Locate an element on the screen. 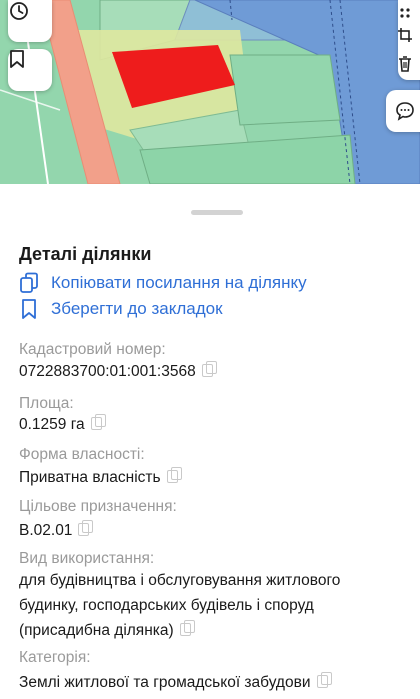 The image size is (420, 699). history-button is located at coordinates (30, 21).